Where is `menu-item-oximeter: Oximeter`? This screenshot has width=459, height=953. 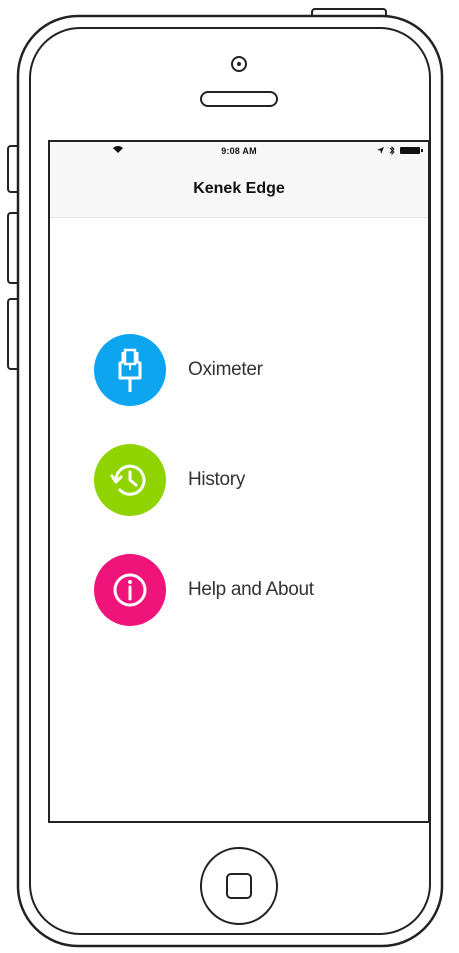 menu-item-oximeter: Oximeter is located at coordinates (178, 370).